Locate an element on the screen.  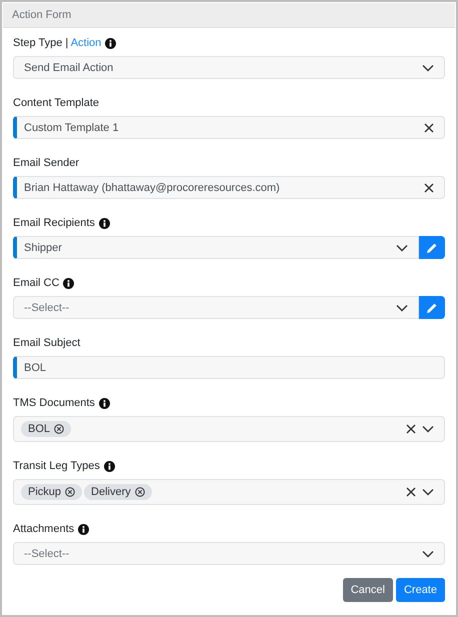
tag-chip: Pickup is located at coordinates (51, 492).